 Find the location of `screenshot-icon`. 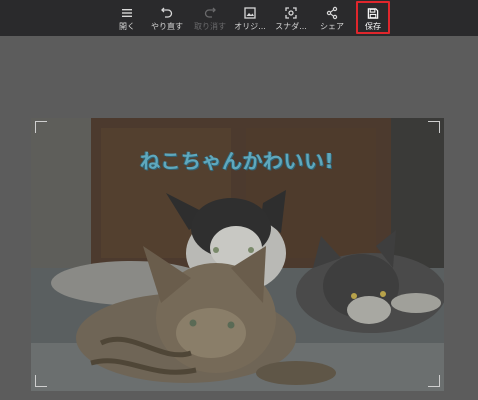

screenshot-icon is located at coordinates (291, 13).